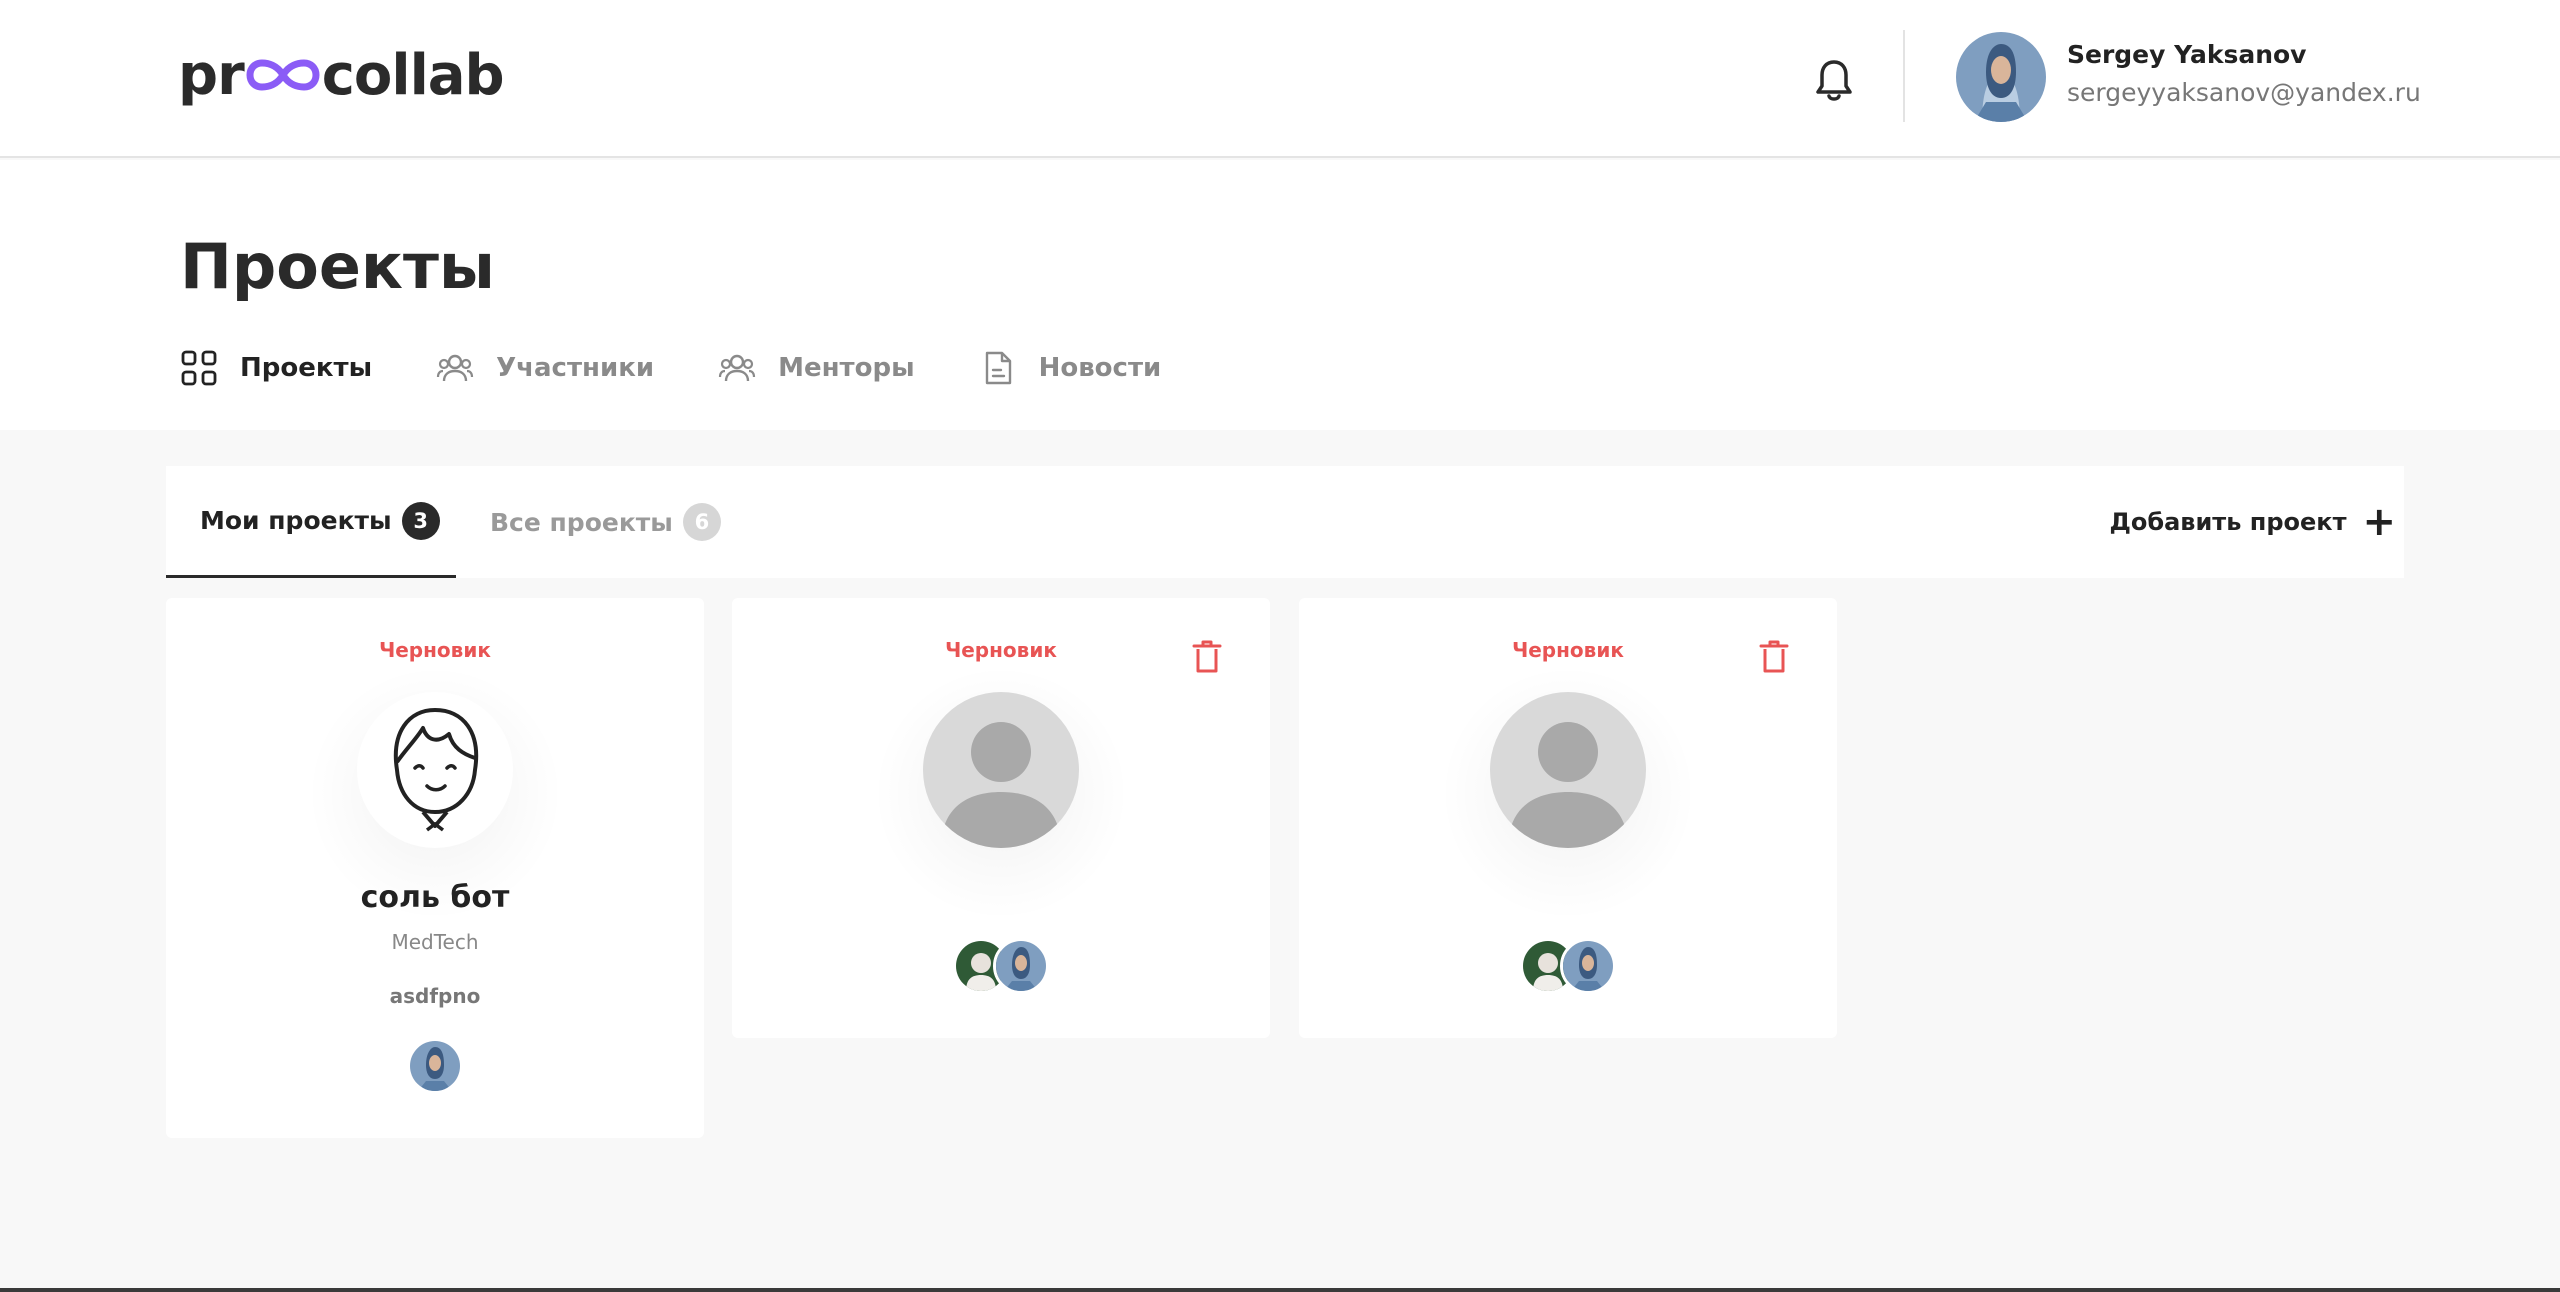 This screenshot has height=1292, width=2560. I want to click on tab-label: Все проекты, so click(581, 522).